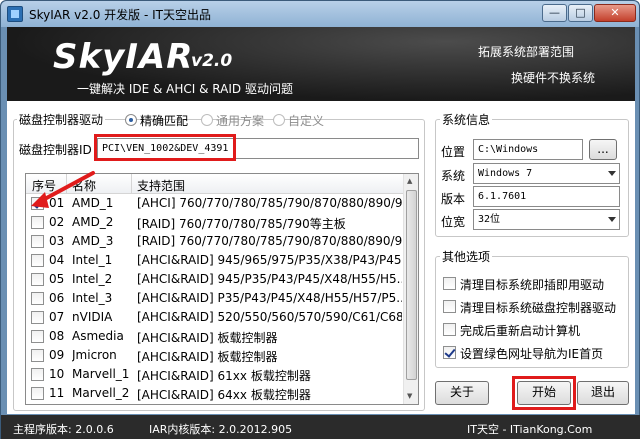 This screenshot has height=439, width=640. I want to click on banner-slogan-1: 拓展系统部署范围, so click(526, 52).